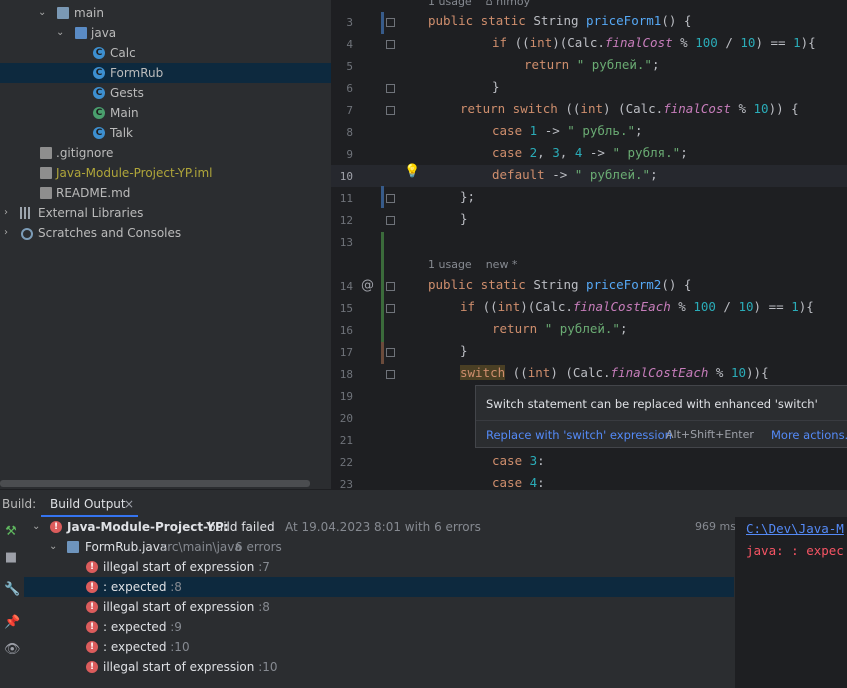 The image size is (847, 688). What do you see at coordinates (165, 73) in the screenshot?
I see `tree-item-formrub: C FormRub` at bounding box center [165, 73].